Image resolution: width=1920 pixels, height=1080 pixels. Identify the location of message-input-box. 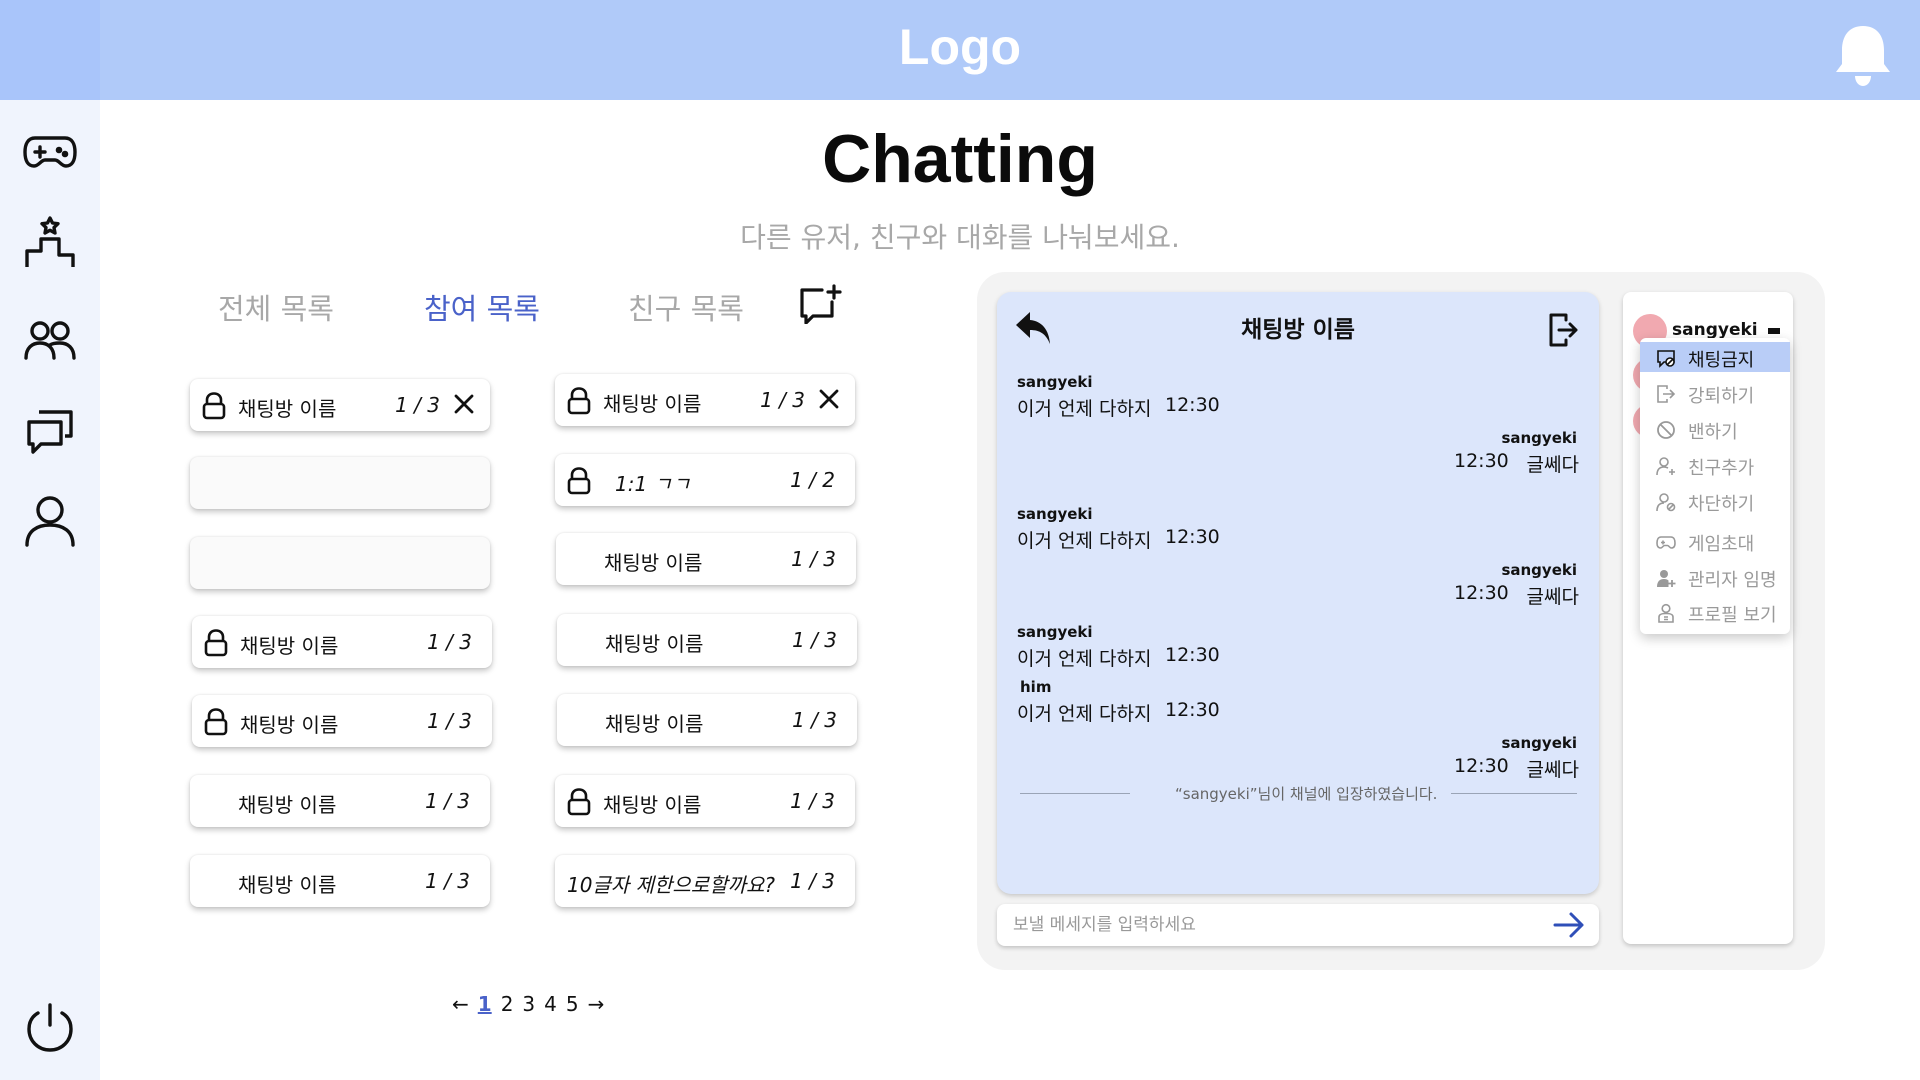
(1298, 925).